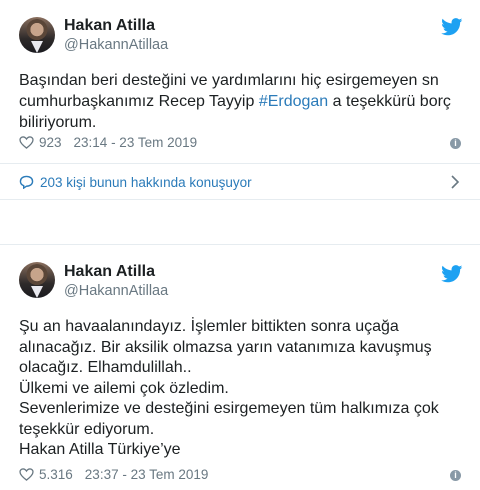 The image size is (480, 490). I want to click on conversation-link: 203 kişi bunun hakkında konuşuyor, so click(240, 182).